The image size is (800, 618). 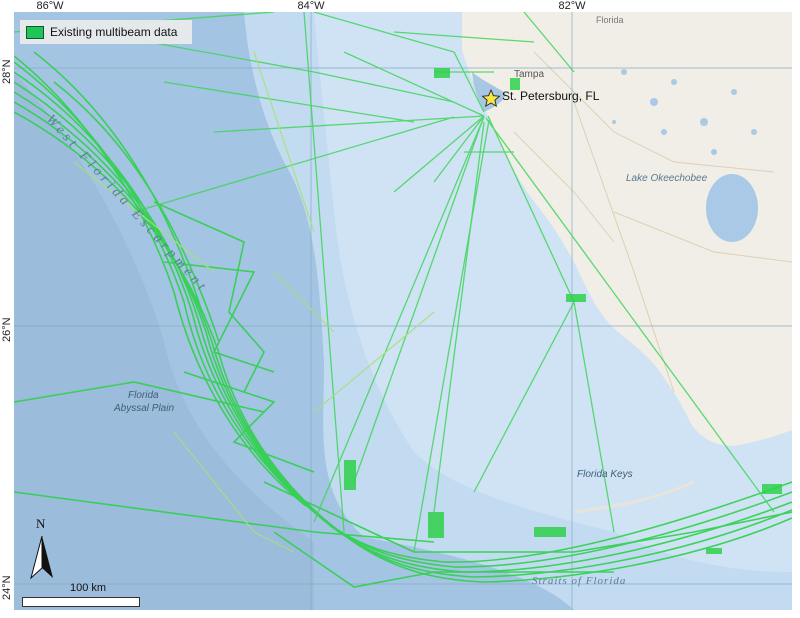 What do you see at coordinates (35, 32) in the screenshot?
I see `legend-swatch` at bounding box center [35, 32].